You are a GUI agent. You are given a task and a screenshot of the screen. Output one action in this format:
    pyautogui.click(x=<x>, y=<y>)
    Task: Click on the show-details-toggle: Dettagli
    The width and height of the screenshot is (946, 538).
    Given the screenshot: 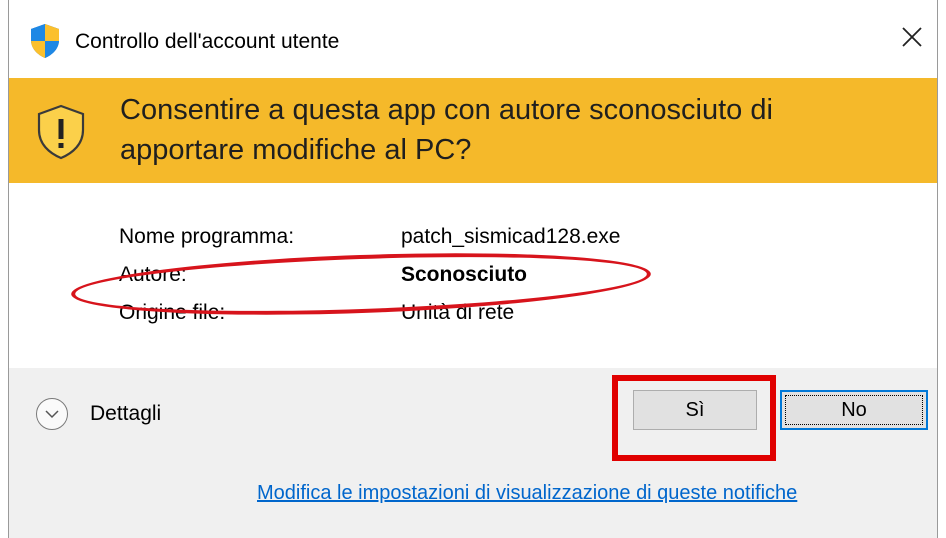 What is the action you would take?
    pyautogui.click(x=98, y=414)
    